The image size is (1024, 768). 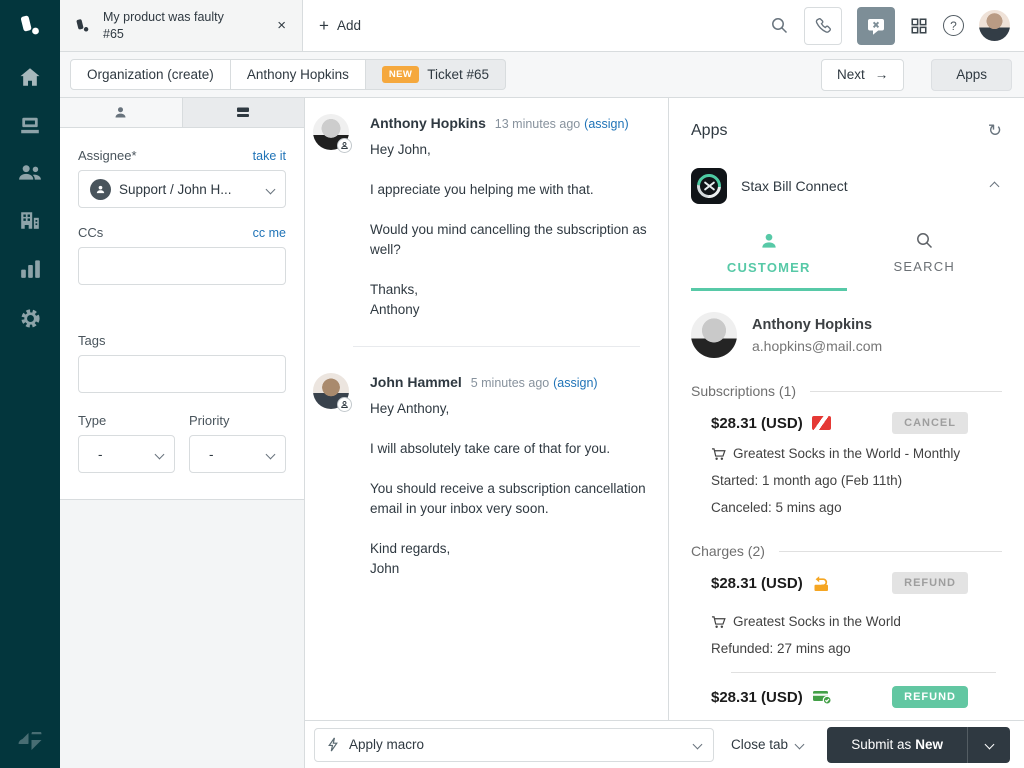 I want to click on message-author: John Hammel, so click(x=416, y=382).